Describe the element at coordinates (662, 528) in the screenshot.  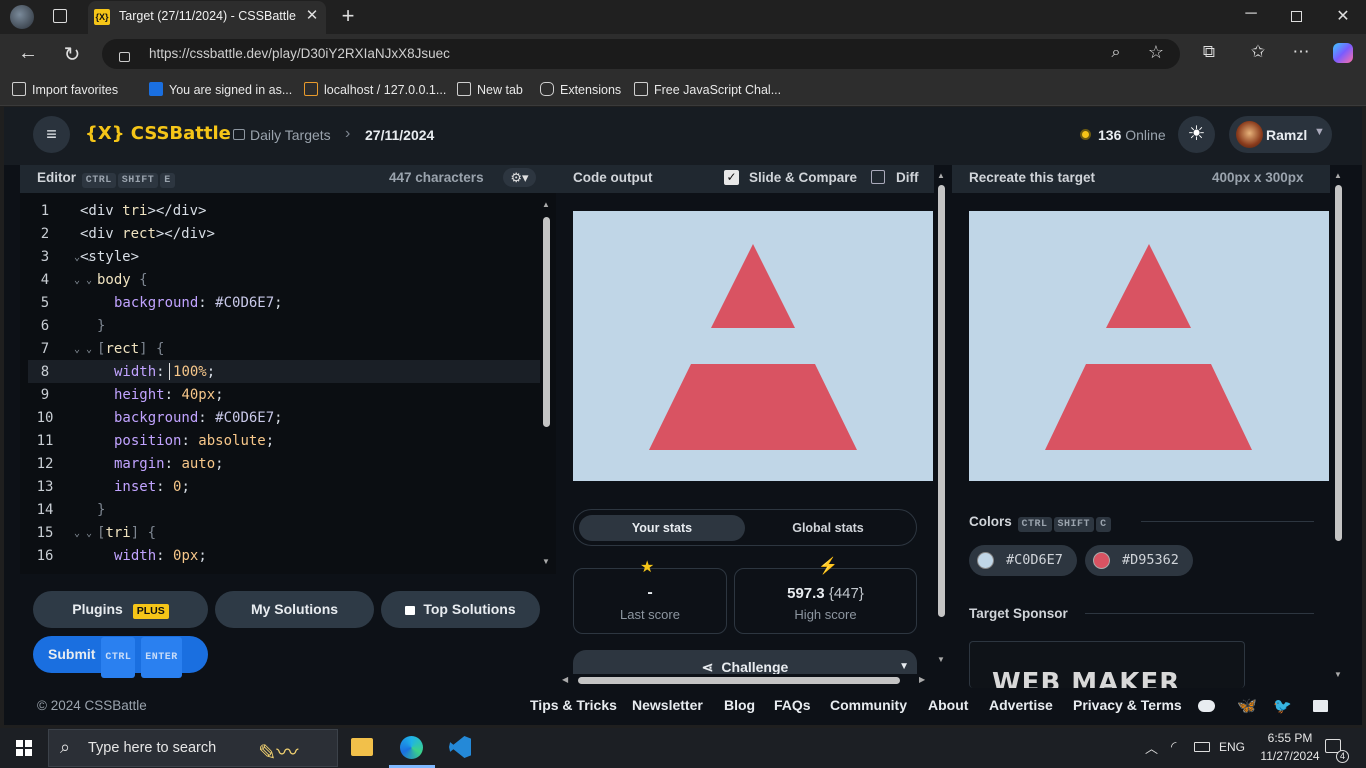
I see `tab-your-stats: Your stats` at that location.